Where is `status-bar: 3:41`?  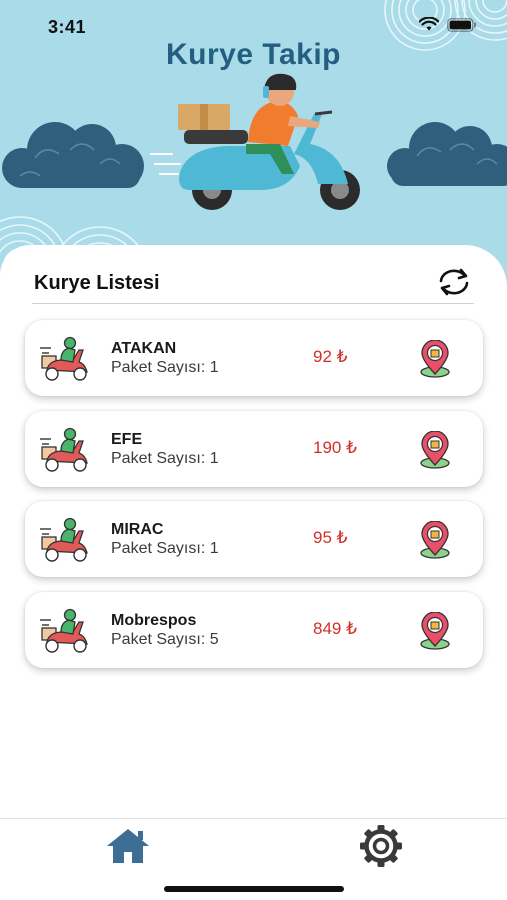 status-bar: 3:41 is located at coordinates (253, 24).